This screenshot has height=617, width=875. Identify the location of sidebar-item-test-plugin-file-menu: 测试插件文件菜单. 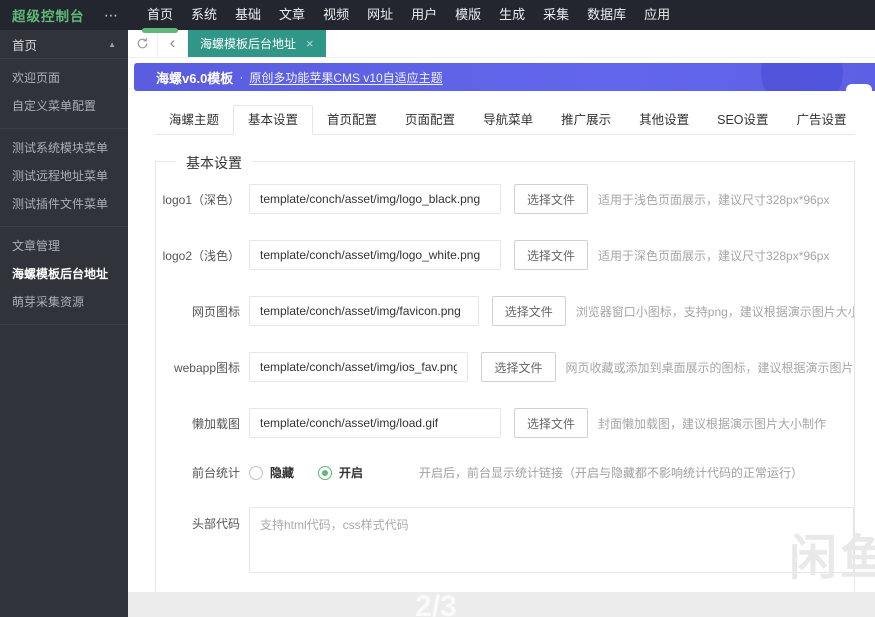
(64, 204).